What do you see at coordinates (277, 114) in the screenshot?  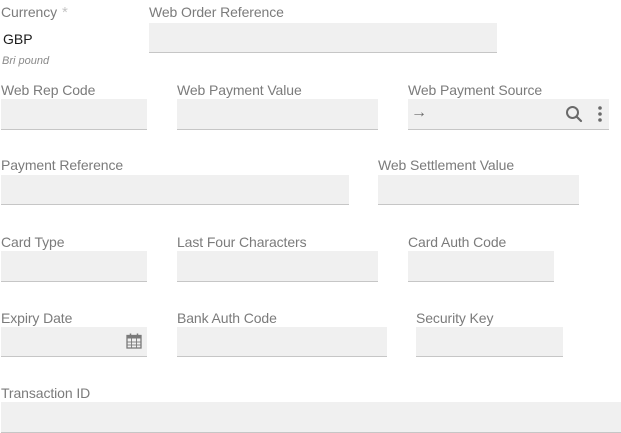 I see `web-payment-value-input` at bounding box center [277, 114].